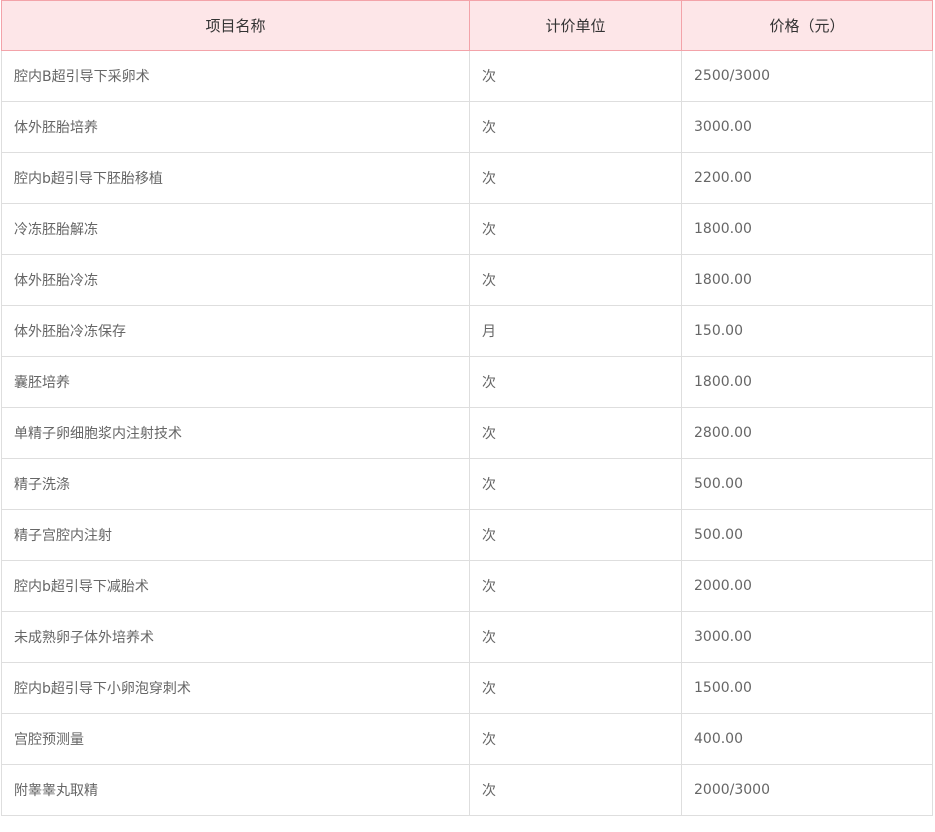 The width and height of the screenshot is (935, 832). What do you see at coordinates (235, 382) in the screenshot?
I see `item-name-cell: 囊胚培养` at bounding box center [235, 382].